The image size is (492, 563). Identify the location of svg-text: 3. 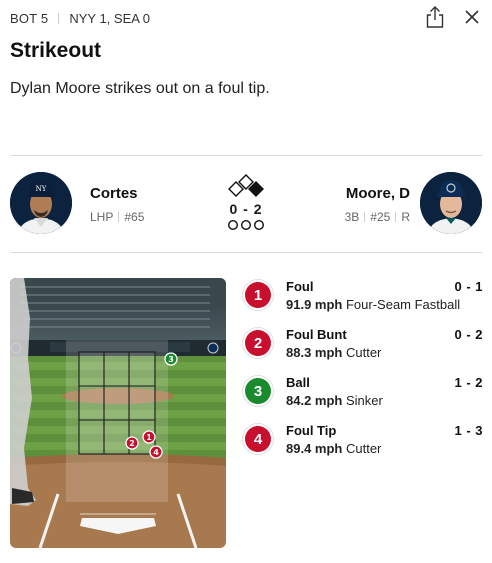
(171, 359).